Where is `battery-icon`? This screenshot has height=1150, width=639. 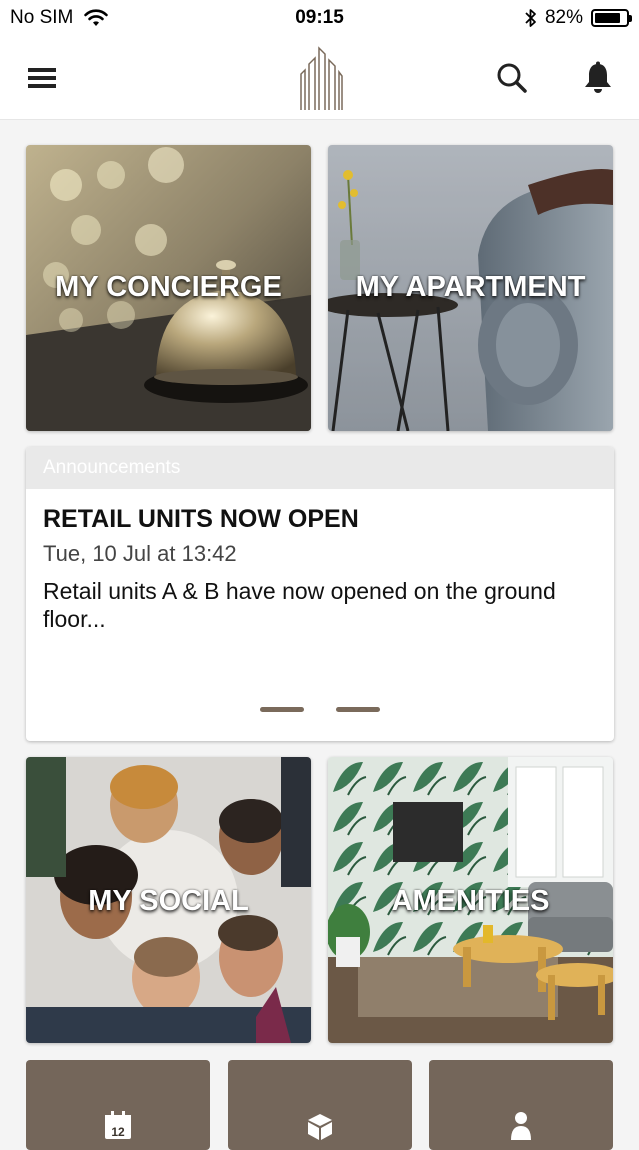 battery-icon is located at coordinates (611, 18).